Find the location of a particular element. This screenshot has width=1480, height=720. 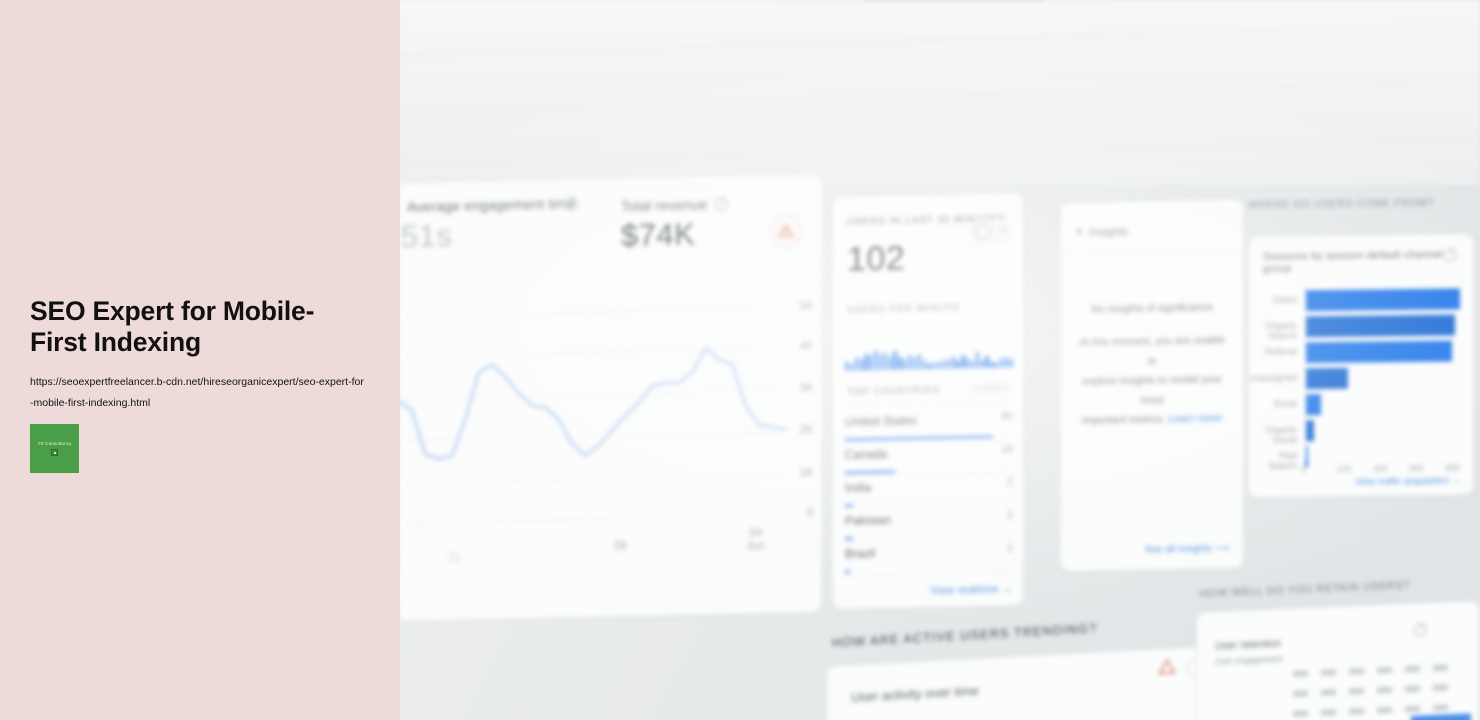

realtime-card-menu is located at coordinates (991, 232).